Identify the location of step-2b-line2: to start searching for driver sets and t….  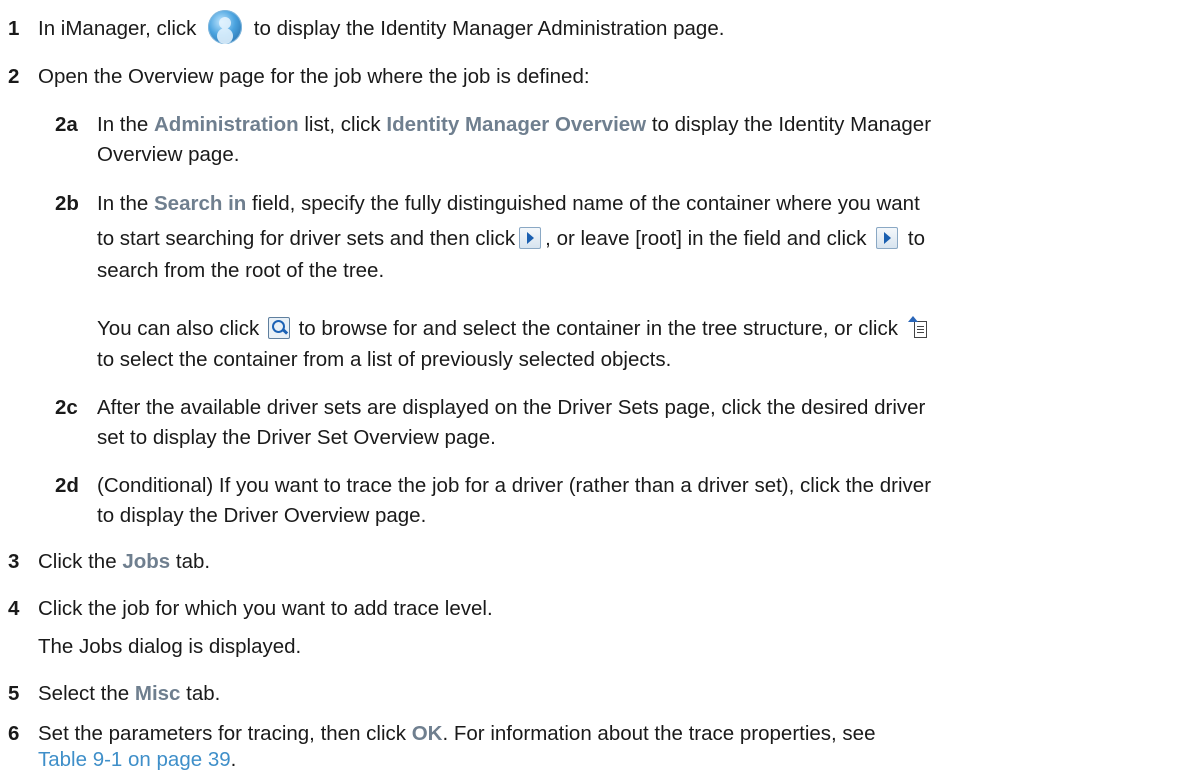
(511, 239).